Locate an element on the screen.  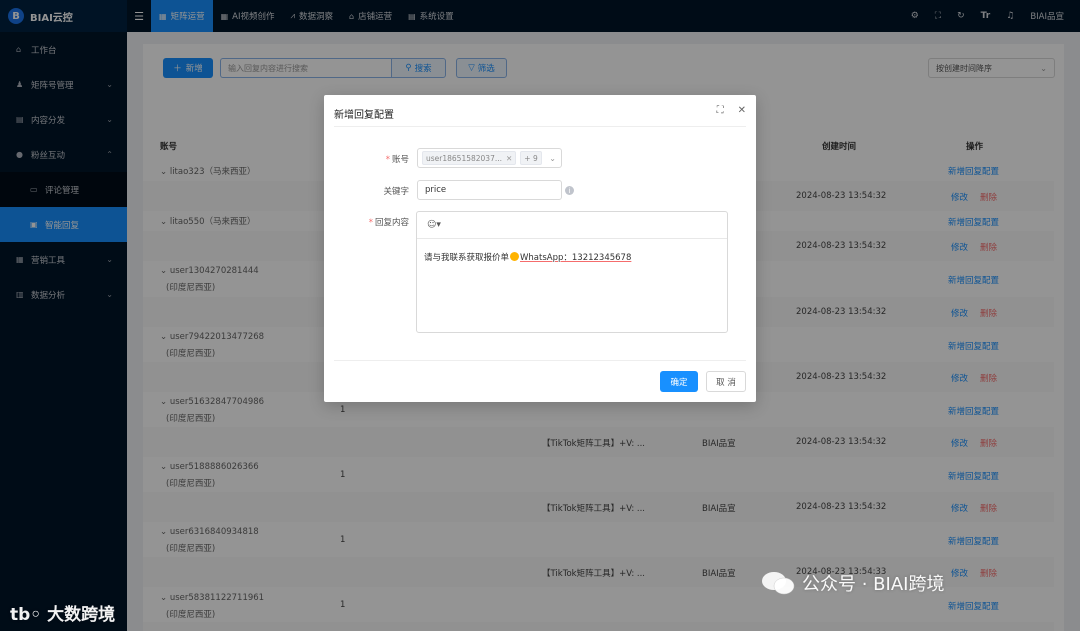
watermark-logo: tb◦ 大数跨境 is located at coordinates (62, 612).